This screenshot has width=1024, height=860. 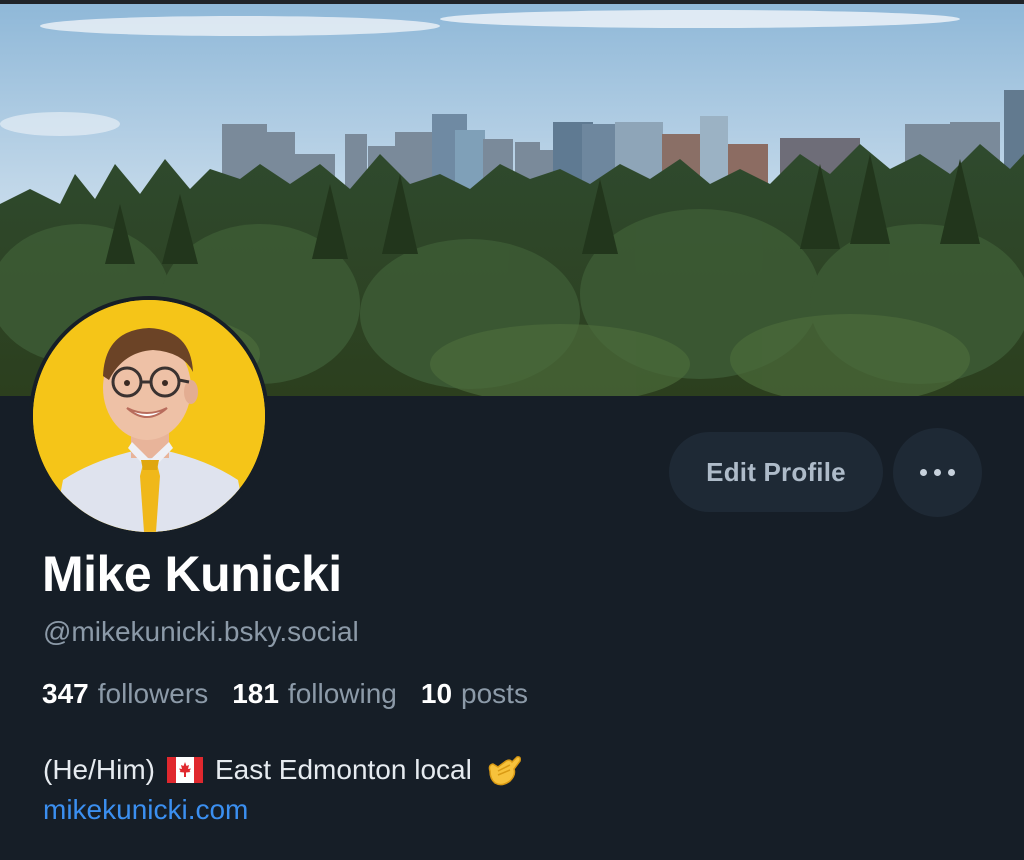 I want to click on website-link: mikekunicki.com, so click(x=145, y=810).